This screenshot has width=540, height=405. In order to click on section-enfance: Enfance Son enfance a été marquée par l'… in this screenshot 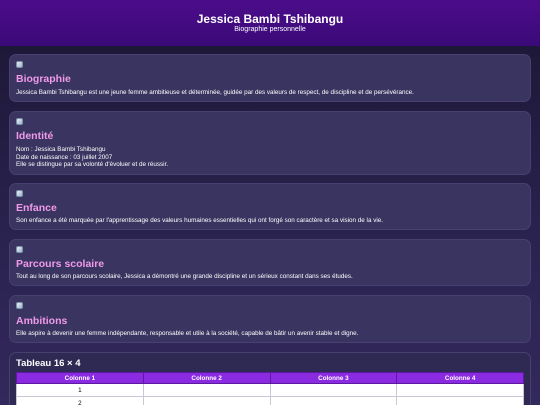, I will do `click(270, 206)`.